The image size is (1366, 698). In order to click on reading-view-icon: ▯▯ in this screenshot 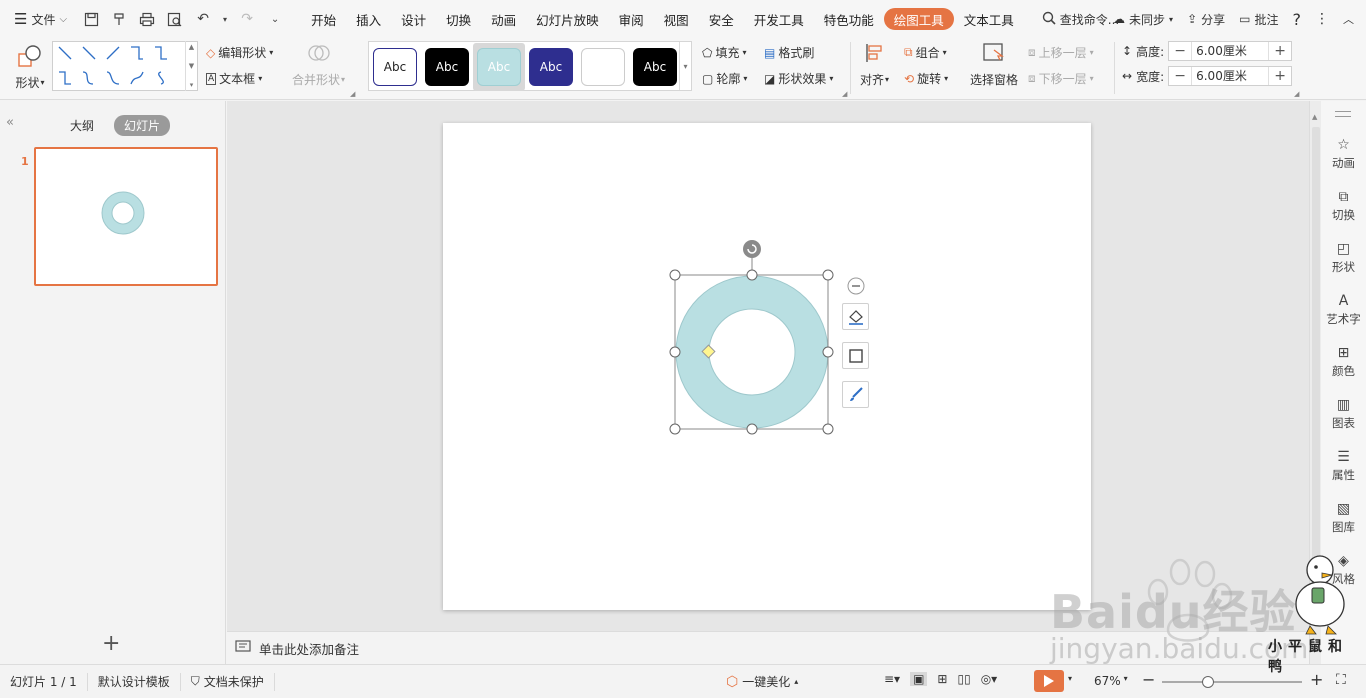, I will do `click(963, 679)`.